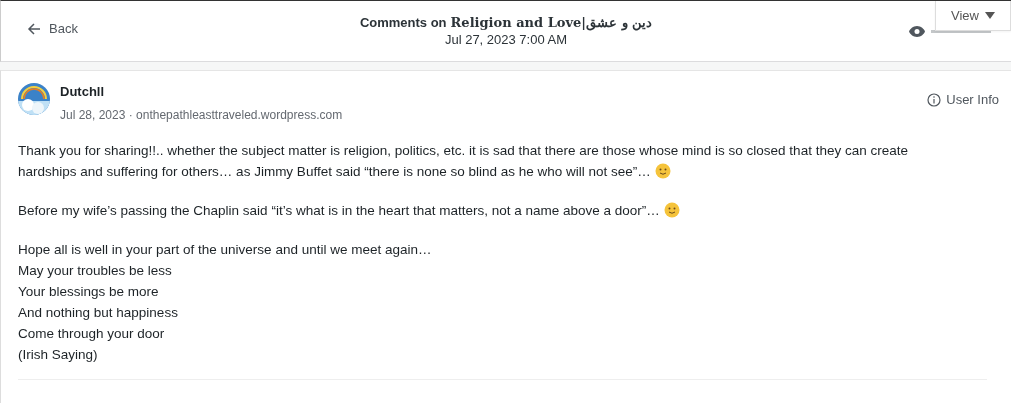 This screenshot has height=403, width=1011. What do you see at coordinates (989, 15) in the screenshot?
I see `caret-icon` at bounding box center [989, 15].